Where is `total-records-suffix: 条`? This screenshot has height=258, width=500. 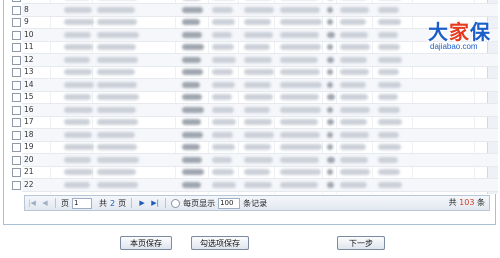 total-records-suffix: 条 is located at coordinates (481, 202).